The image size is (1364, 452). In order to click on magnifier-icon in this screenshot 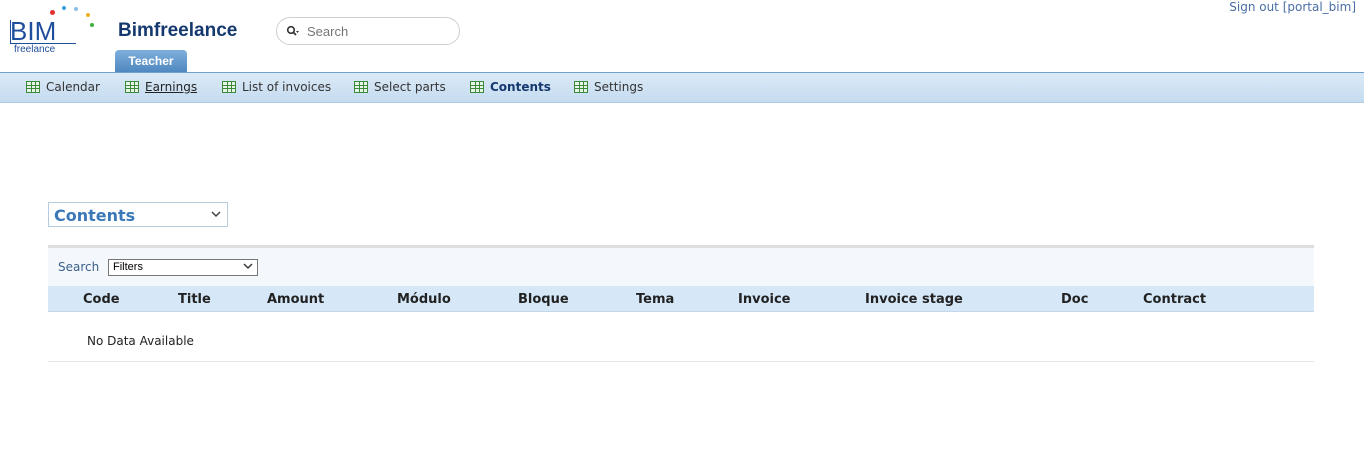, I will do `click(293, 32)`.